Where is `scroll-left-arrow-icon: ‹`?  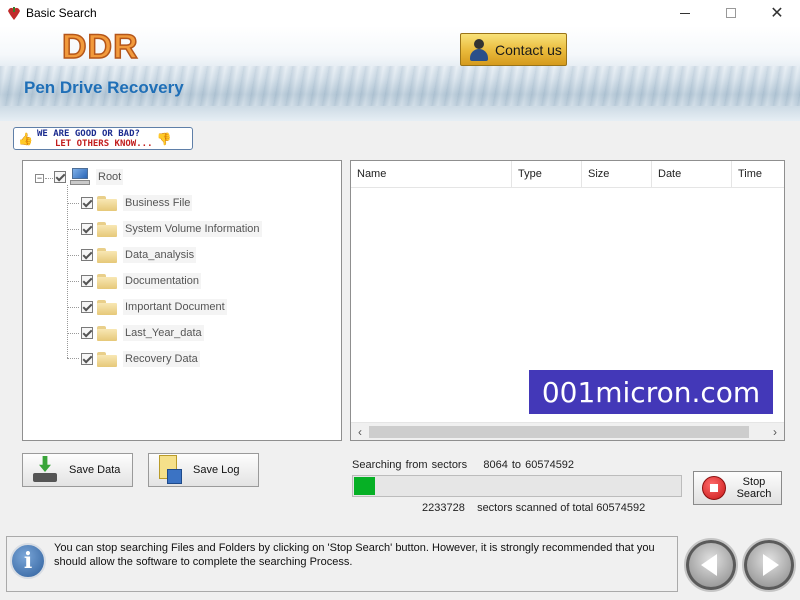 scroll-left-arrow-icon: ‹ is located at coordinates (360, 431).